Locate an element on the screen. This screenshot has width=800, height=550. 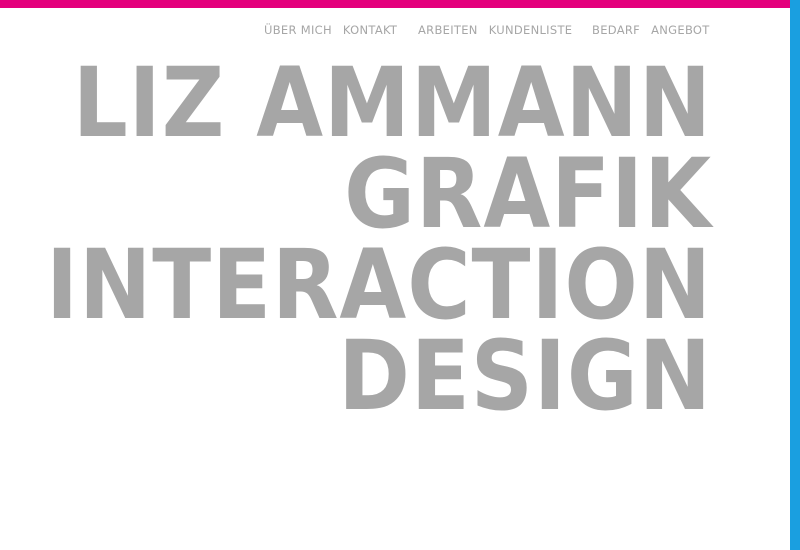
nav-link-kontakt: KONTAKT is located at coordinates (370, 30).